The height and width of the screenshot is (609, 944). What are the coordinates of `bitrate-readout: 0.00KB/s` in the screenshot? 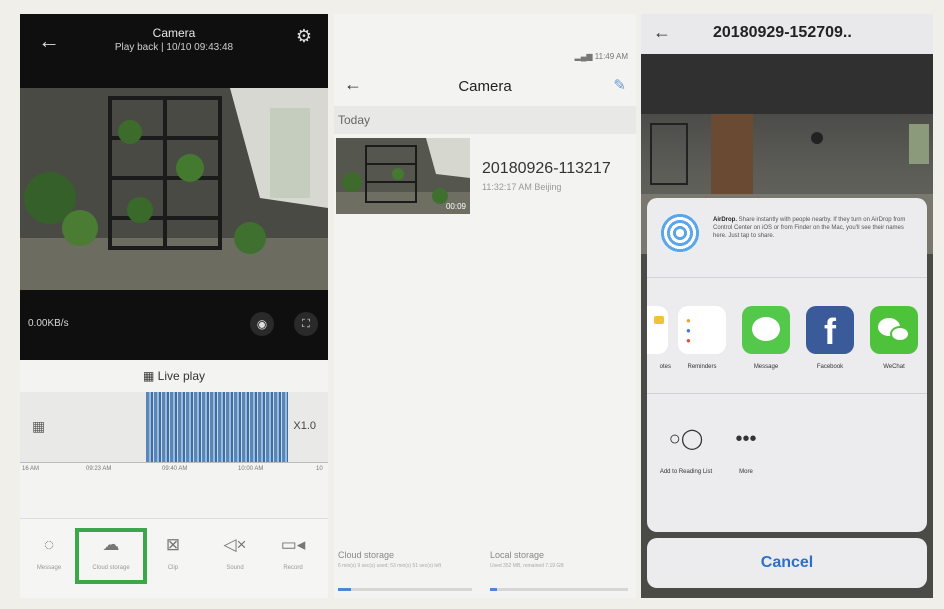 It's located at (48, 323).